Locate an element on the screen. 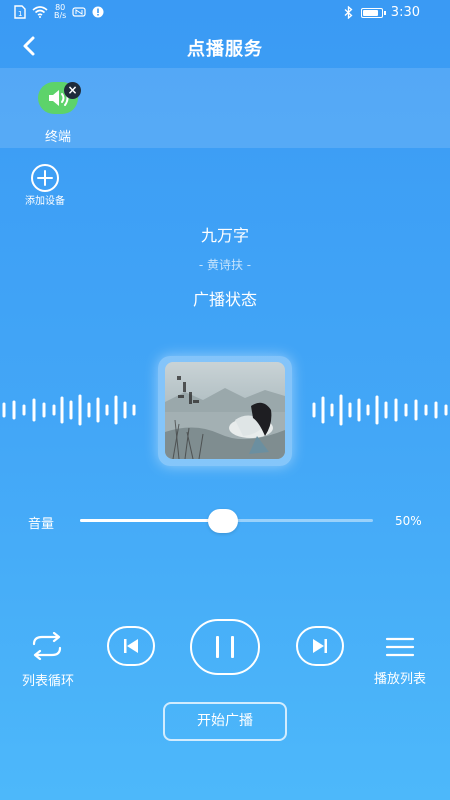  status-bar-left: 1 80 B/s is located at coordinates (59, 12).